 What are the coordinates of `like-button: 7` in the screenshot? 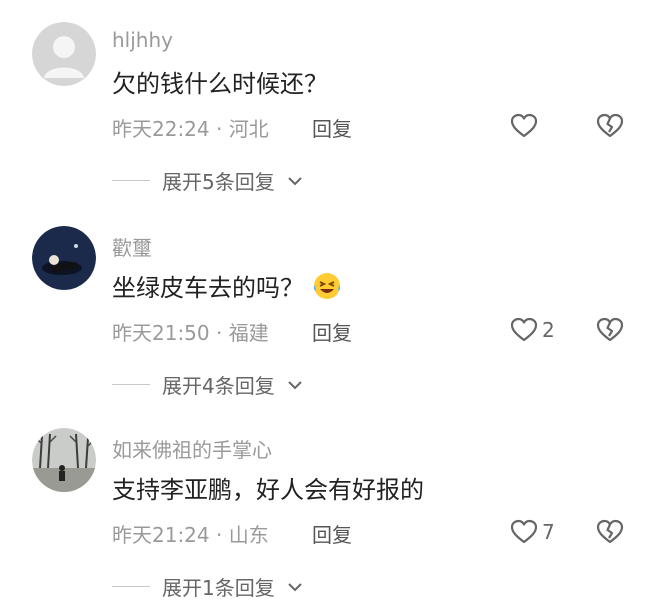 It's located at (532, 532).